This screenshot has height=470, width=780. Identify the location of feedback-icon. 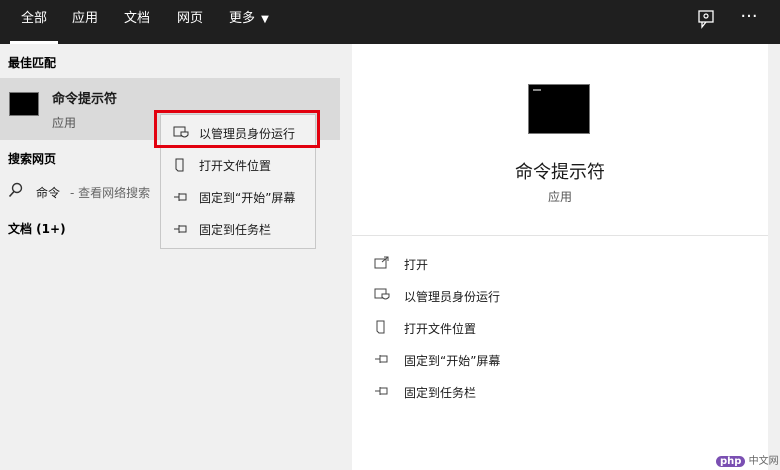
(707, 21).